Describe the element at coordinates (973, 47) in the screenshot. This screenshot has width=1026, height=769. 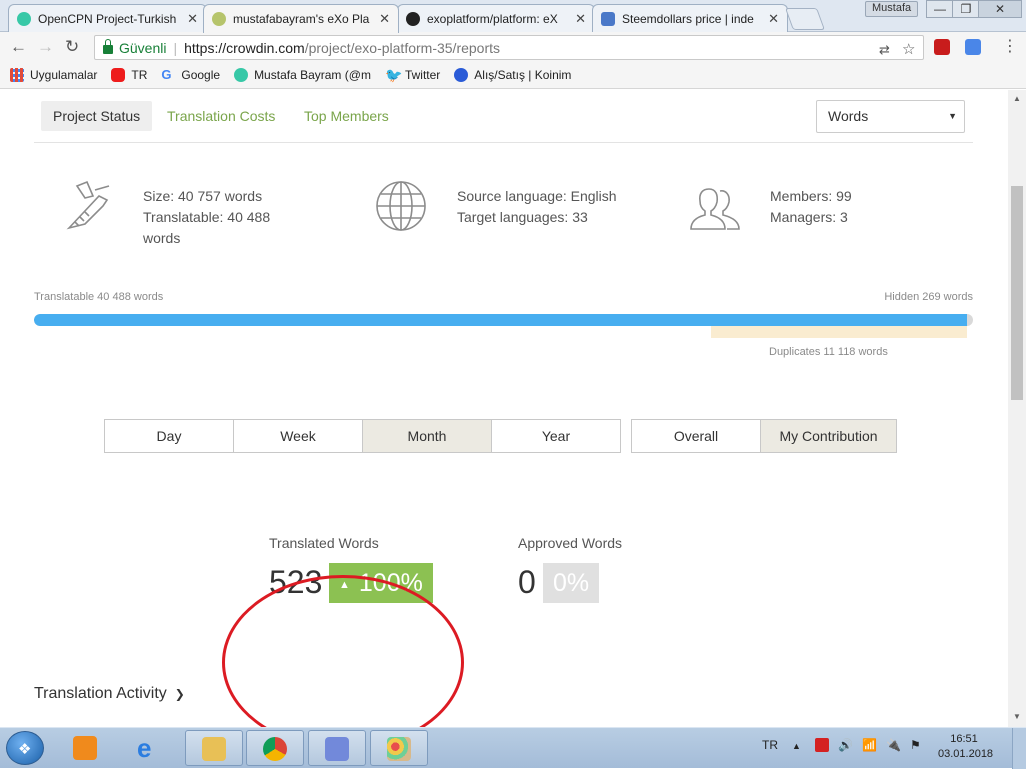
I see `google-translate-icon` at that location.